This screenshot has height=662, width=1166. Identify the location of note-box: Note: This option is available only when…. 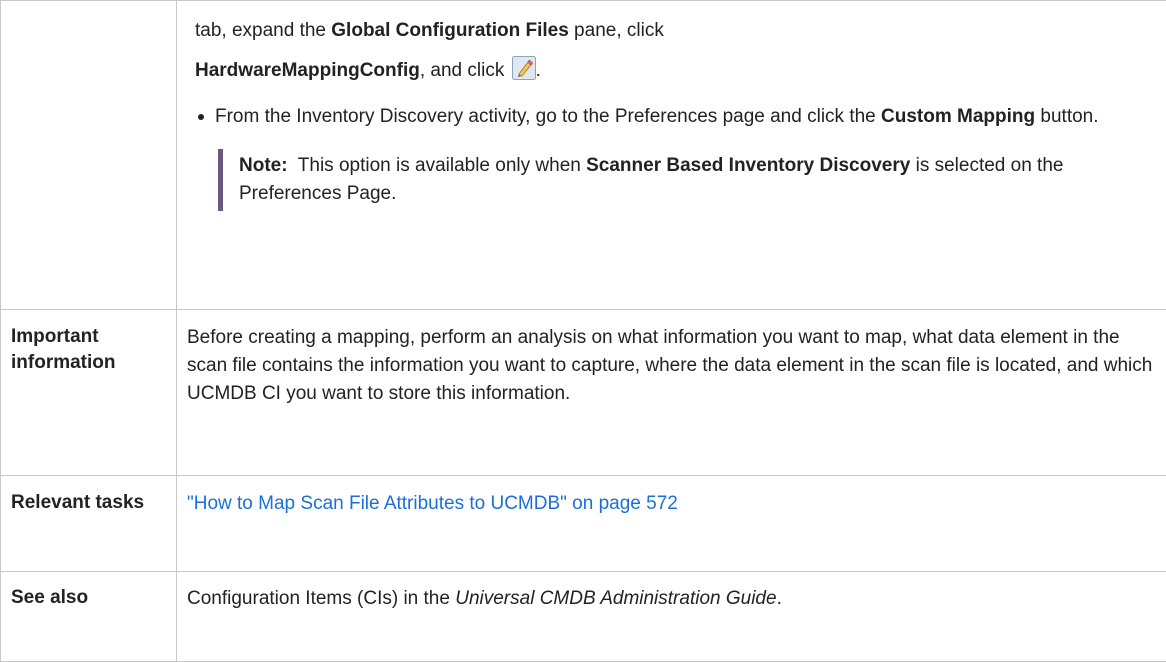
(667, 180).